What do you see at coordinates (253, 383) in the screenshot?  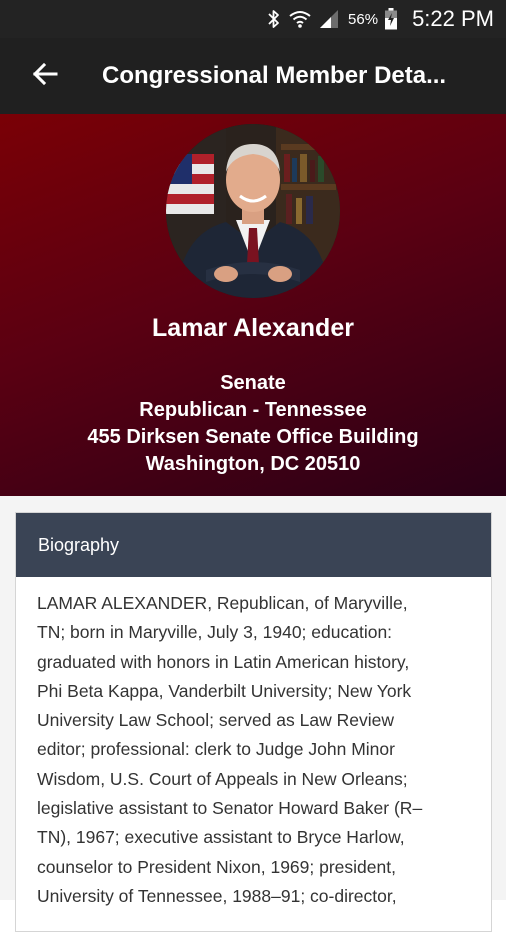 I see `member-chamber: Senate` at bounding box center [253, 383].